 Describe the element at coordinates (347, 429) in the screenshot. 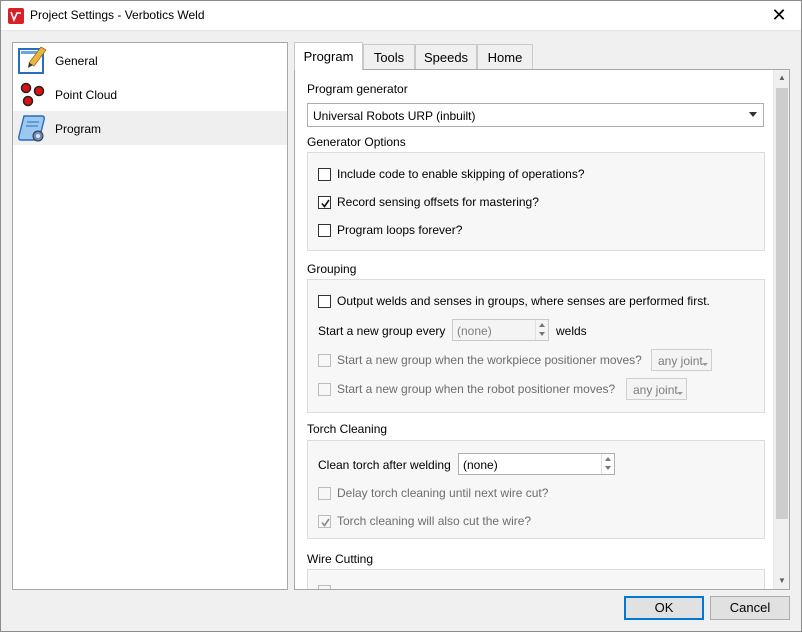

I see `torch-cleaning-title: Torch Cleaning` at that location.